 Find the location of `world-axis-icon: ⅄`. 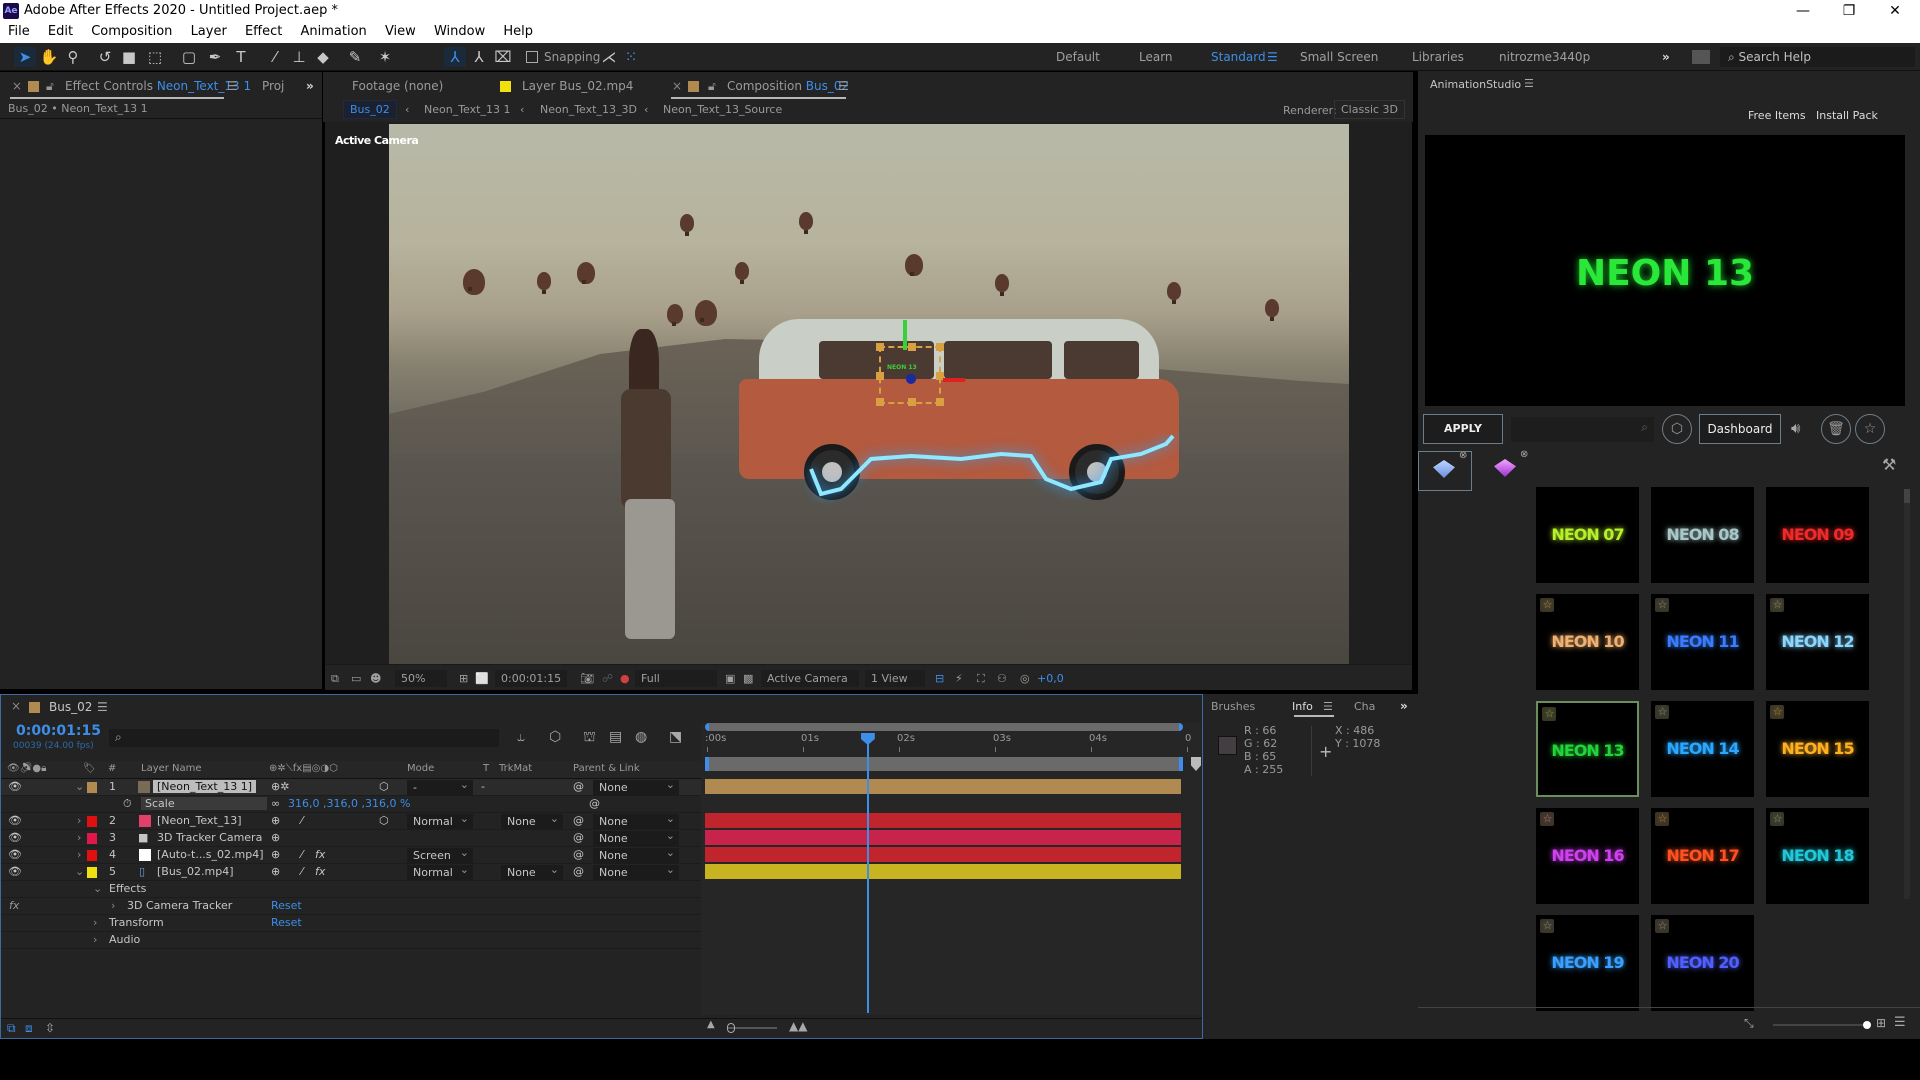

world-axis-icon: ⅄ is located at coordinates (479, 57).